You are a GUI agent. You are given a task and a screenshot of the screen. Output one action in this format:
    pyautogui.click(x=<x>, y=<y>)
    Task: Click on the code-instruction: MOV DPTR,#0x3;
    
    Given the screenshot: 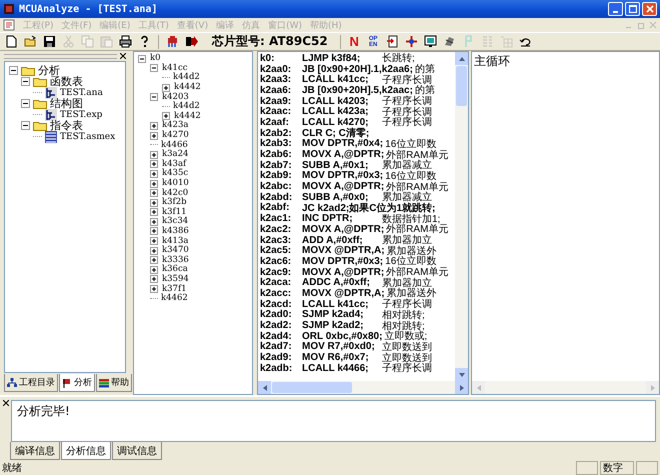 What is the action you would take?
    pyautogui.click(x=343, y=261)
    